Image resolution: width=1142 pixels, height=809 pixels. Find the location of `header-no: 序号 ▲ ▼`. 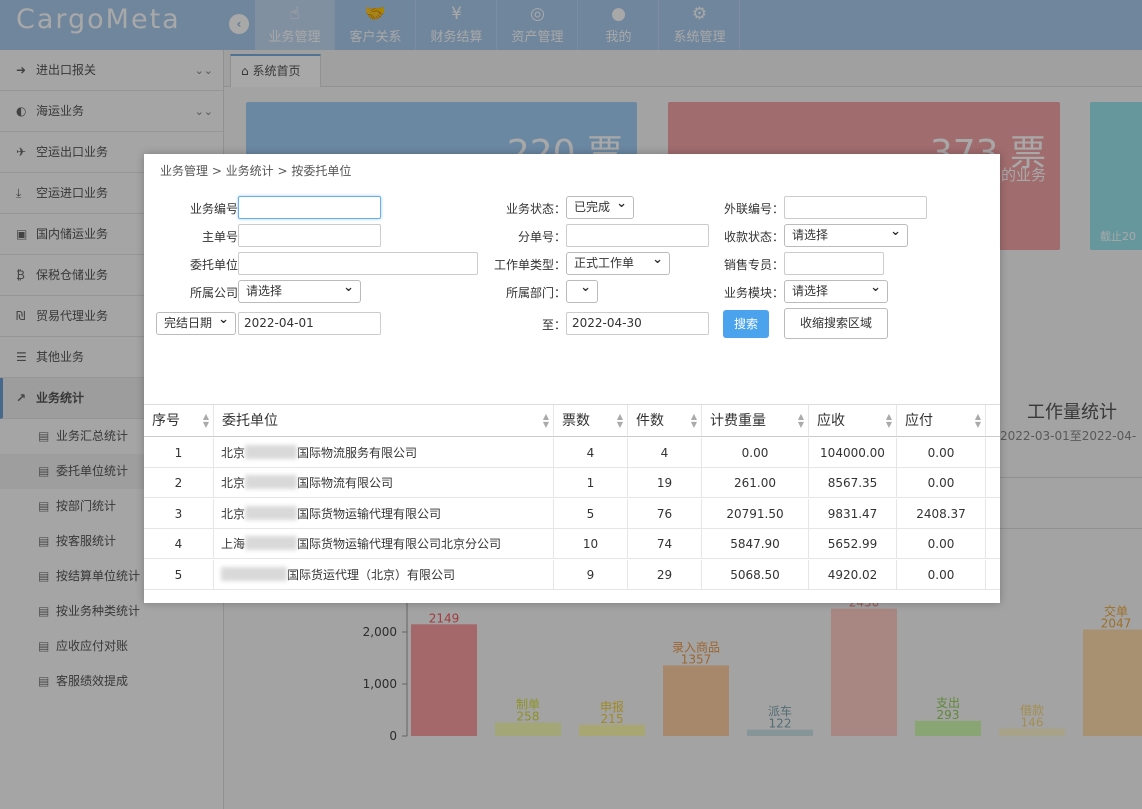

header-no: 序号 ▲ ▼ is located at coordinates (179, 420).